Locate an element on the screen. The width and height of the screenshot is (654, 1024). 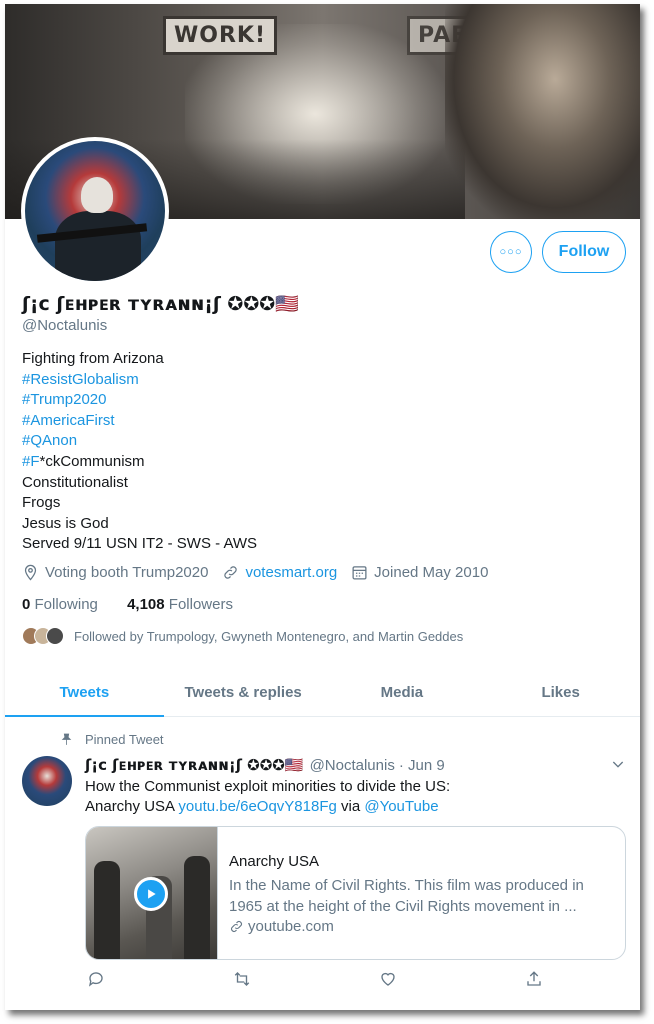
follow-counts: 0 Following 4,108 Followers is located at coordinates (127, 604).